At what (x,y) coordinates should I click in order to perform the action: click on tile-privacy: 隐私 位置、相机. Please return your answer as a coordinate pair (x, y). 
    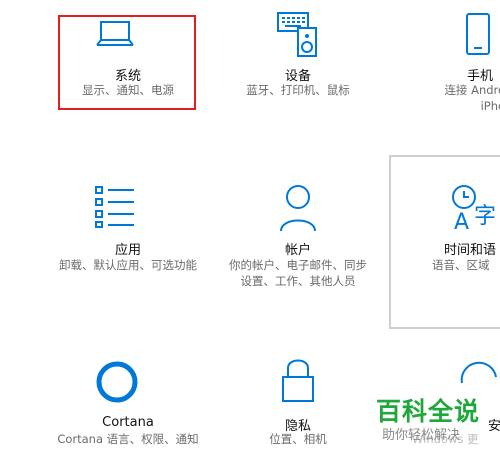
    Looking at the image, I should click on (298, 405).